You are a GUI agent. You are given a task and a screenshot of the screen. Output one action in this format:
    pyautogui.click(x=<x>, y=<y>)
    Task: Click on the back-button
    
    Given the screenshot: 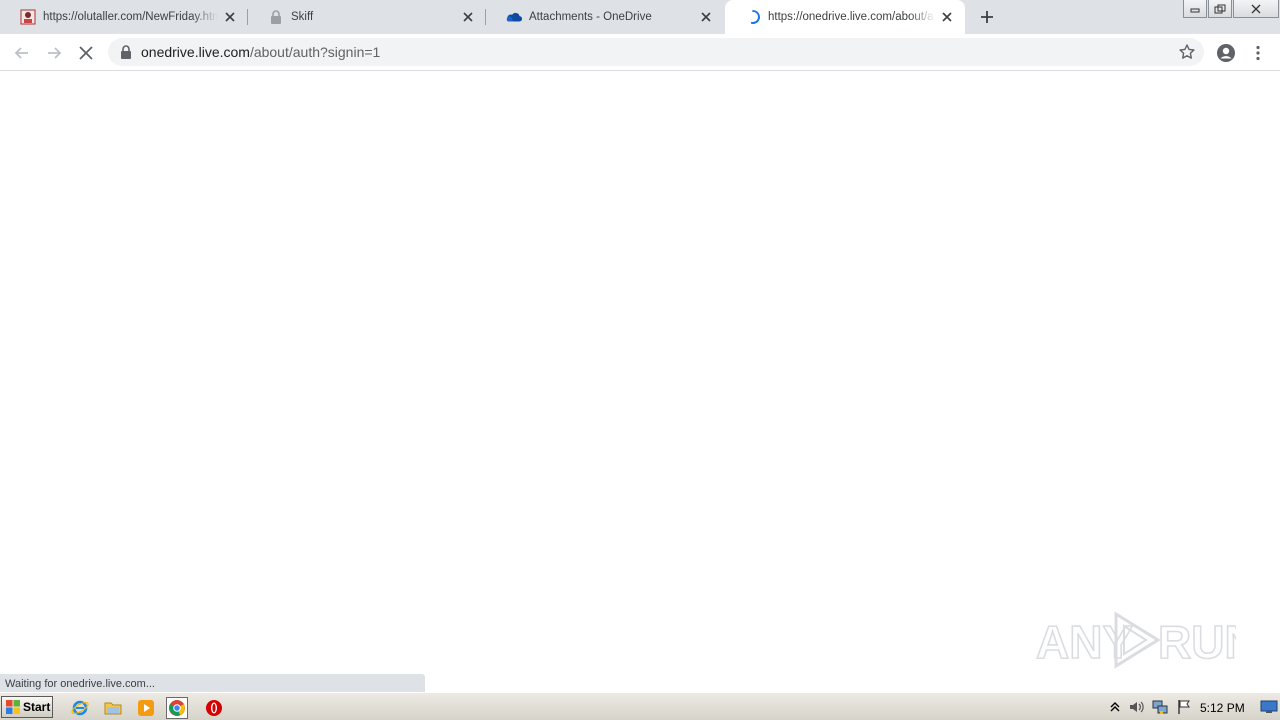 What is the action you would take?
    pyautogui.click(x=22, y=53)
    